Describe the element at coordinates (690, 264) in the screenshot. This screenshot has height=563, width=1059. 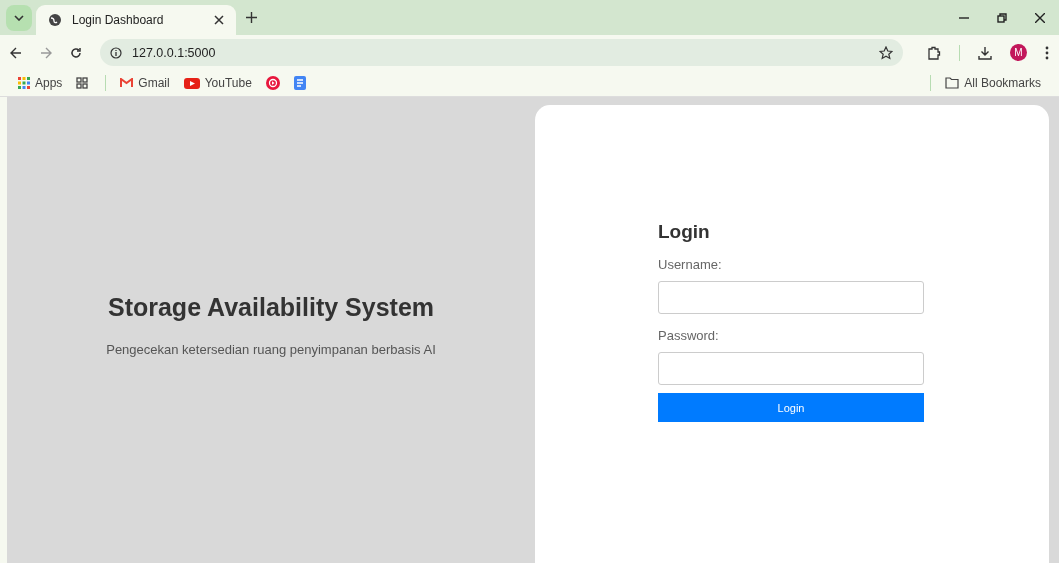
I see `field-label: Username:` at that location.